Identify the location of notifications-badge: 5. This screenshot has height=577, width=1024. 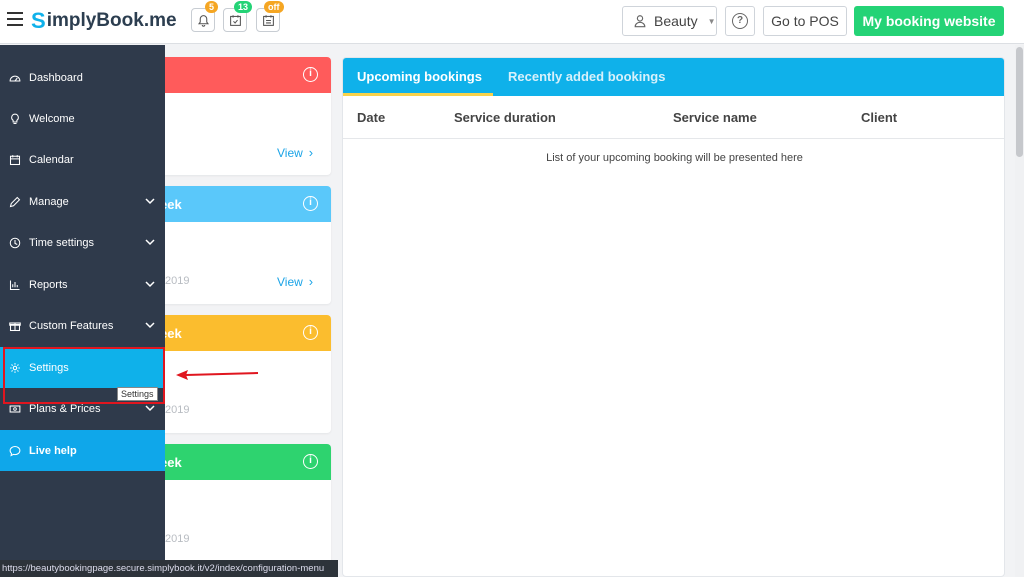
(212, 7).